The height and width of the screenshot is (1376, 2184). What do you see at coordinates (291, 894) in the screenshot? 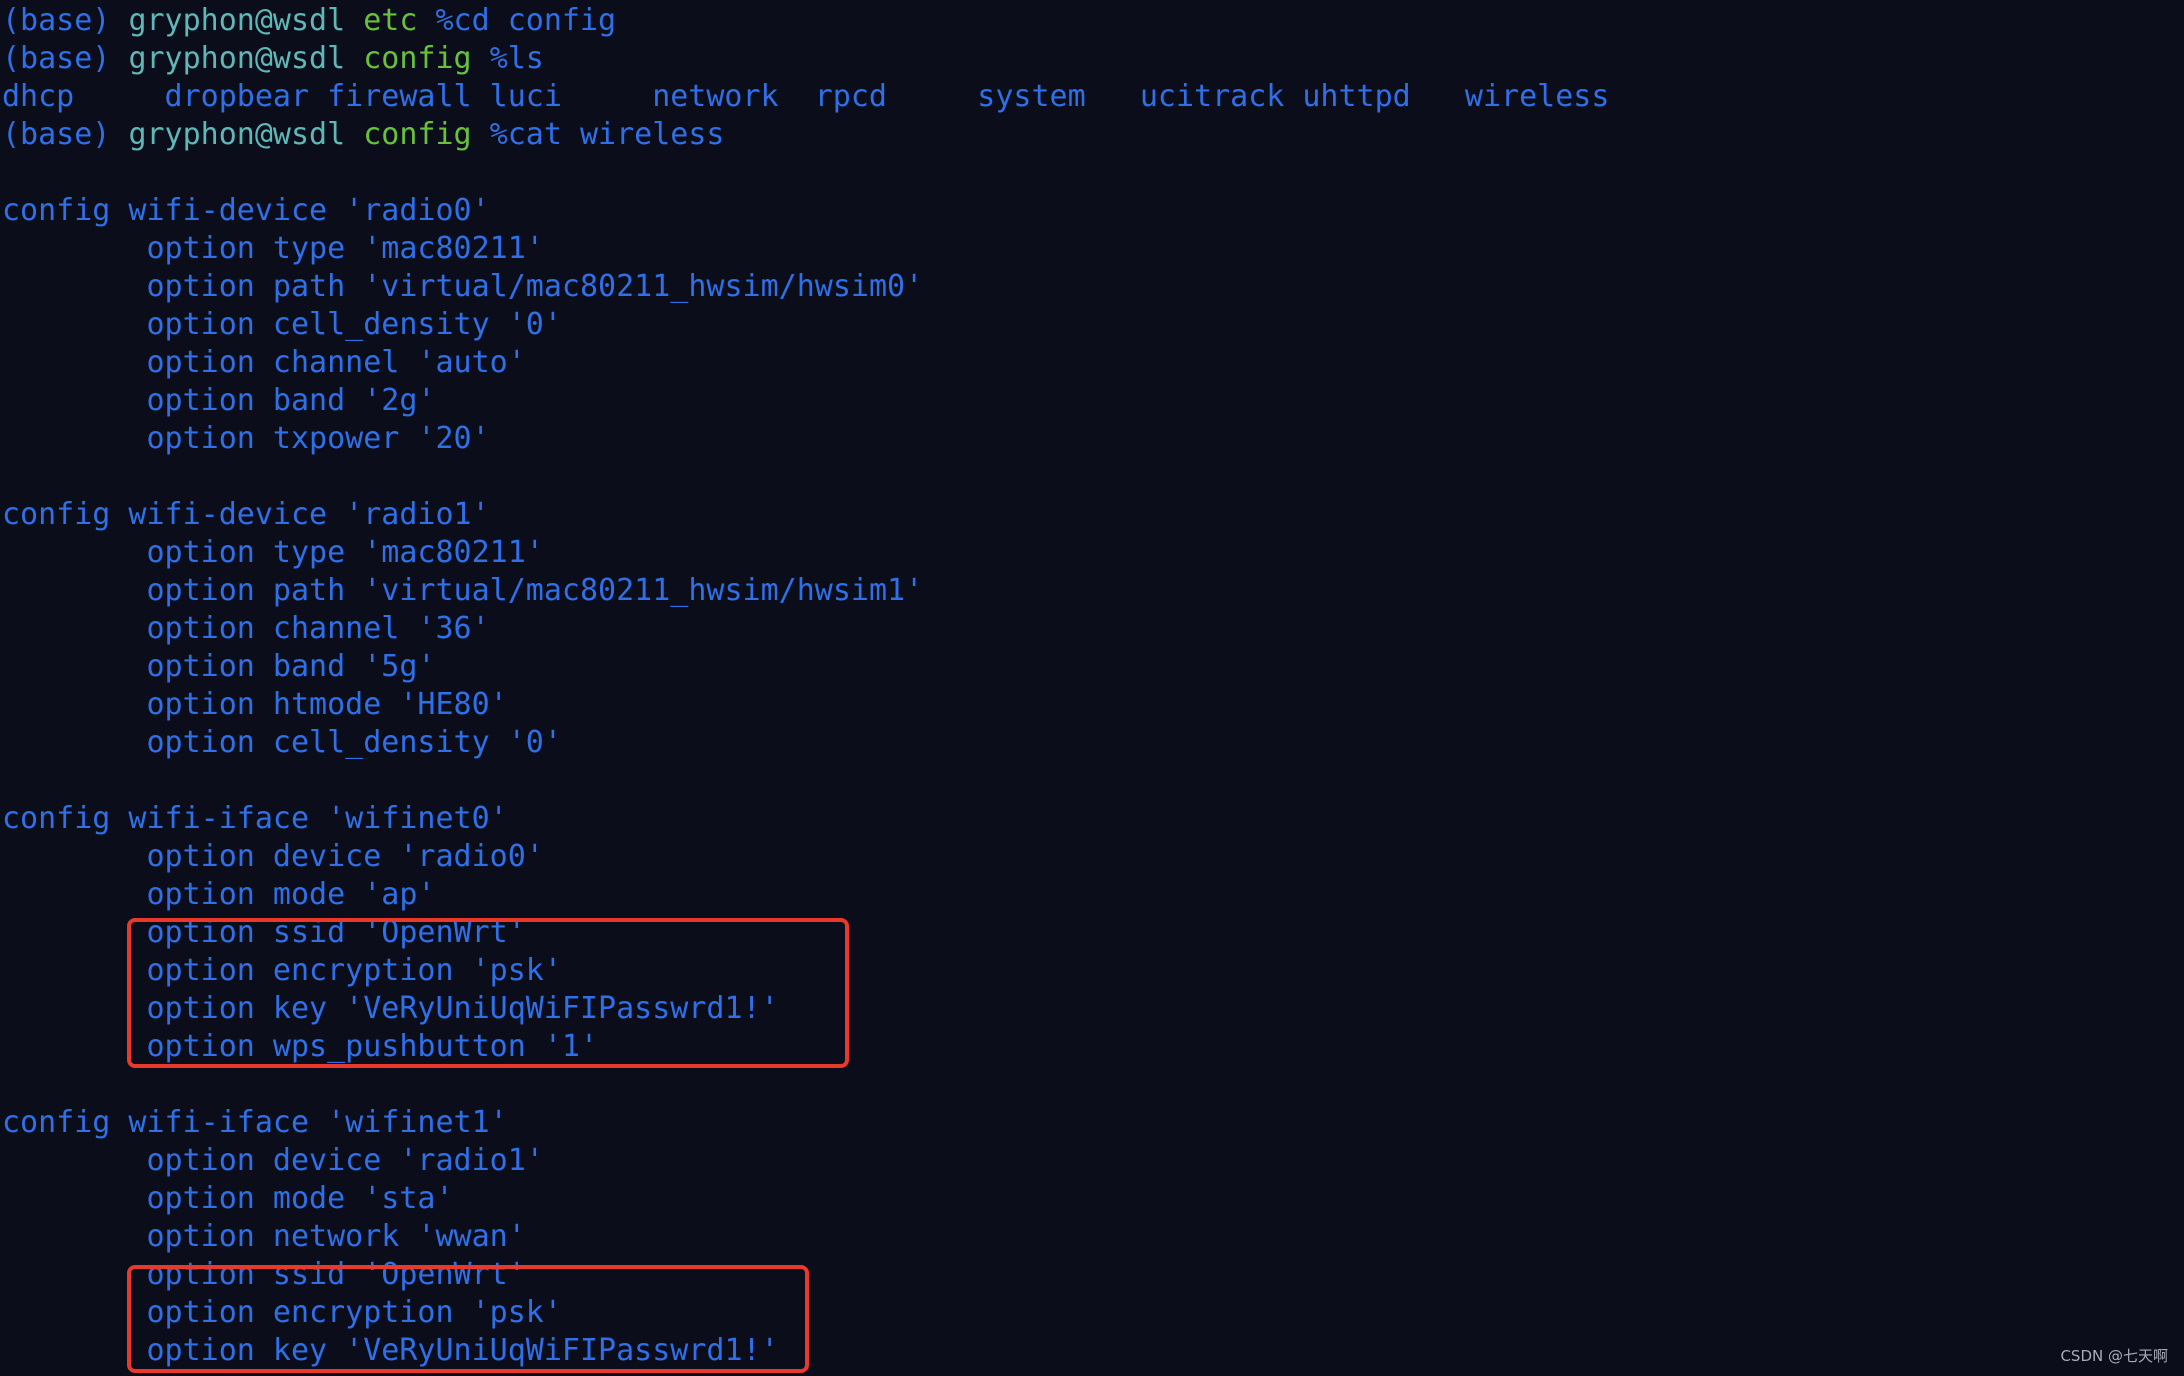
I see `file-line-text: option mode 'ap'` at bounding box center [291, 894].